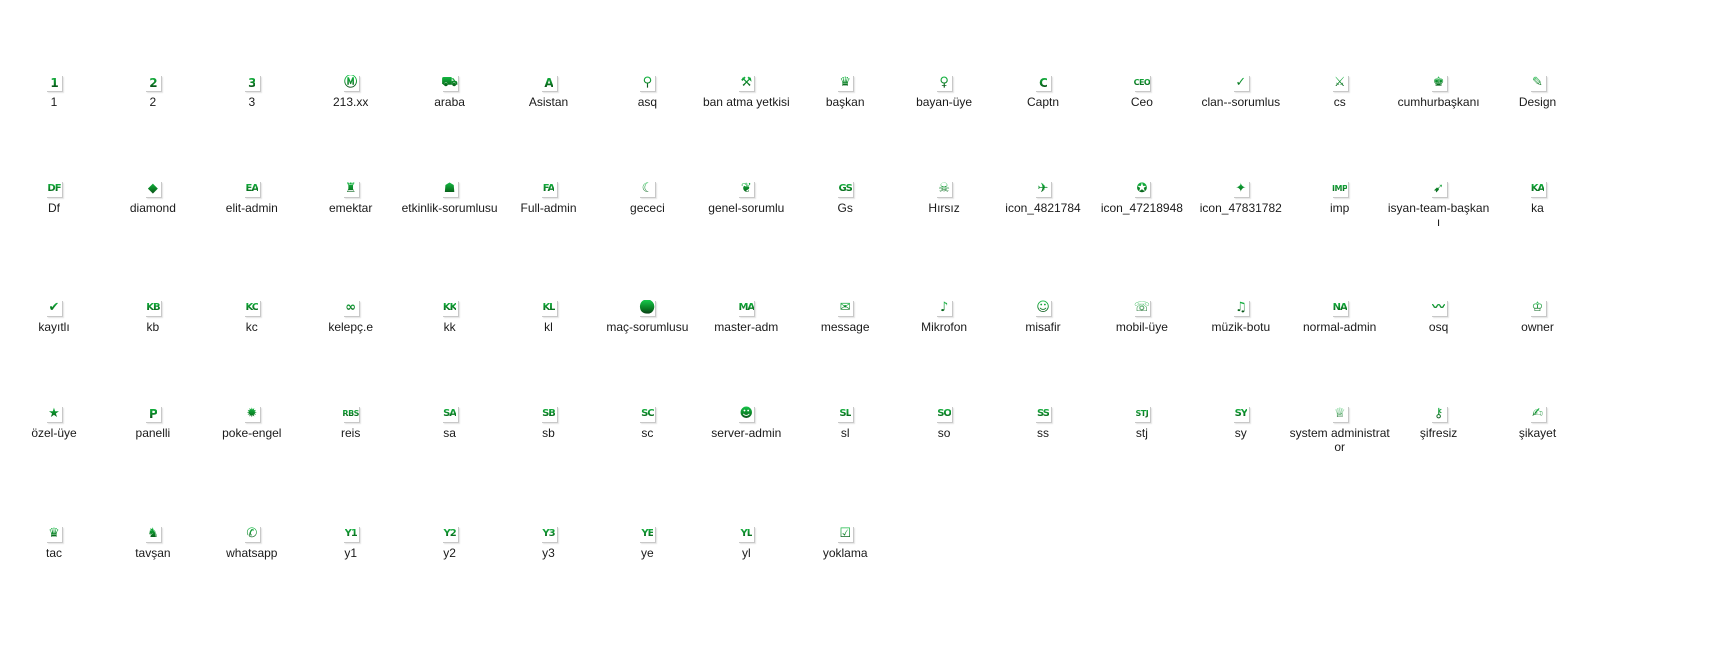 The height and width of the screenshot is (655, 1728). I want to click on file-item: ✉ message, so click(845, 317).